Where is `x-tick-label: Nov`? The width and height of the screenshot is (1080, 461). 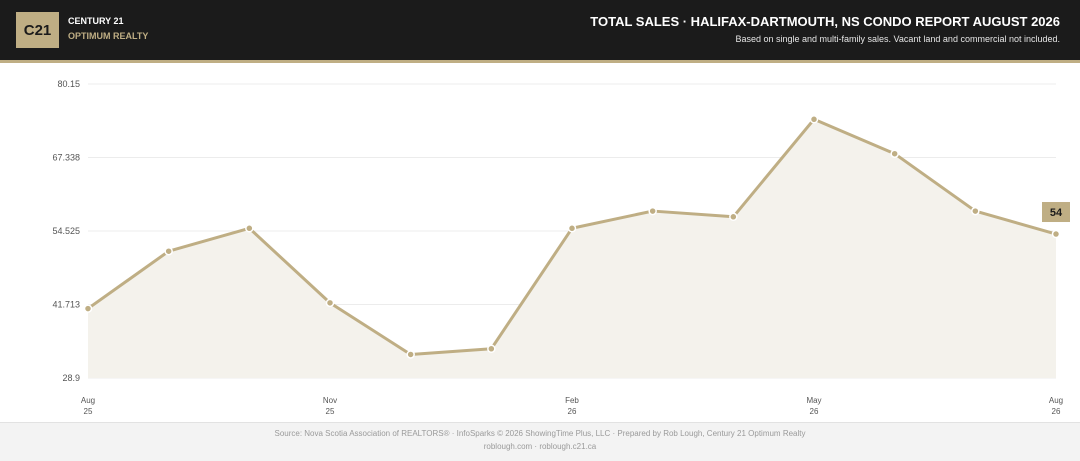
x-tick-label: Nov is located at coordinates (330, 400).